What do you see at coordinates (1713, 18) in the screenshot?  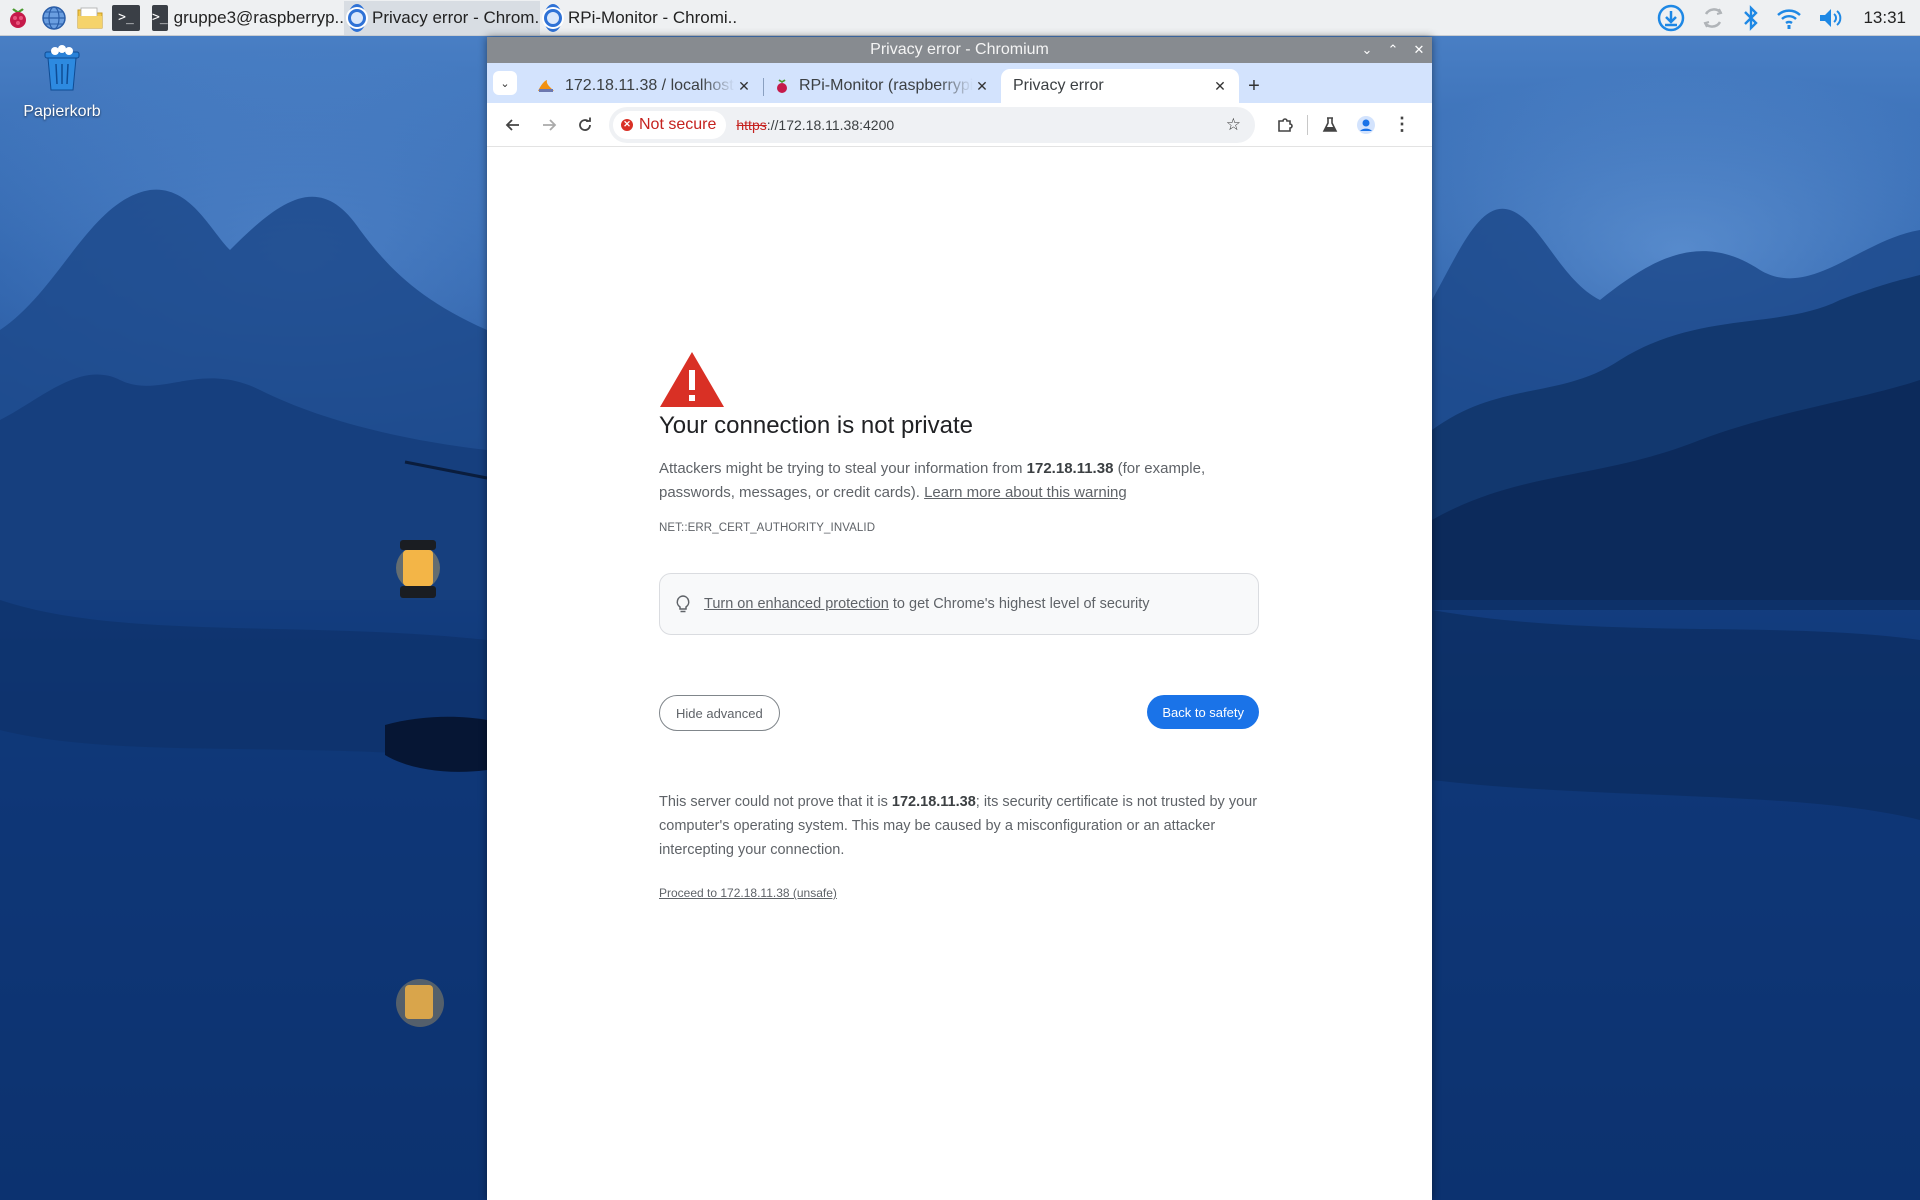 I see `sync-icon` at bounding box center [1713, 18].